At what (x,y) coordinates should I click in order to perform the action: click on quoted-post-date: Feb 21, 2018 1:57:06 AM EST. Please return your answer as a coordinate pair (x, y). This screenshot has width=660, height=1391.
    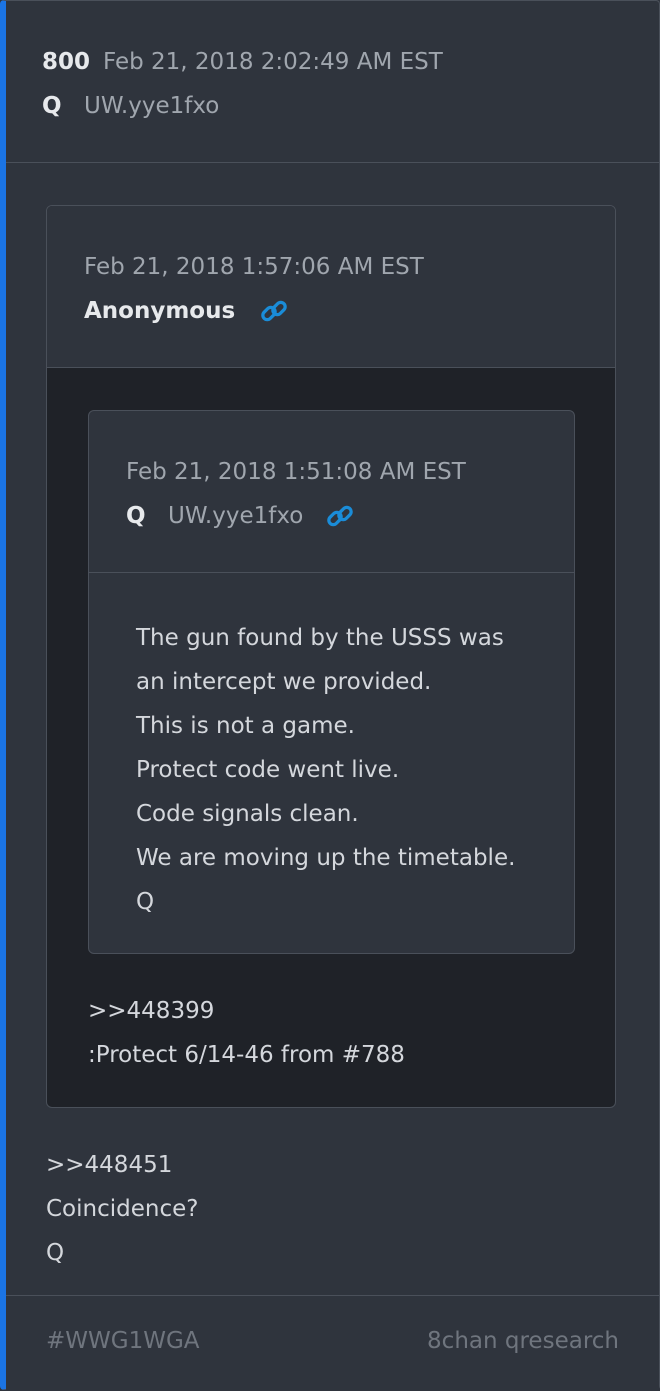
    Looking at the image, I should click on (254, 267).